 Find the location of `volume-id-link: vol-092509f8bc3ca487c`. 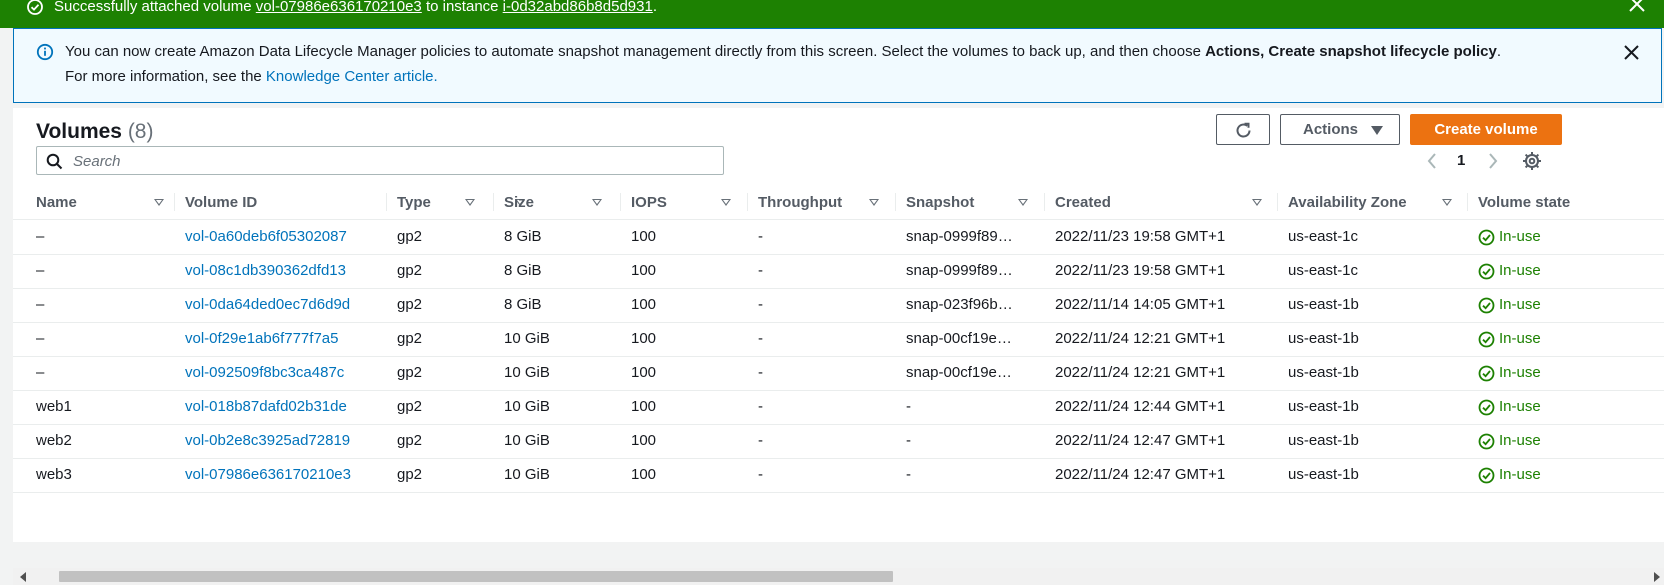

volume-id-link: vol-092509f8bc3ca487c is located at coordinates (264, 372).